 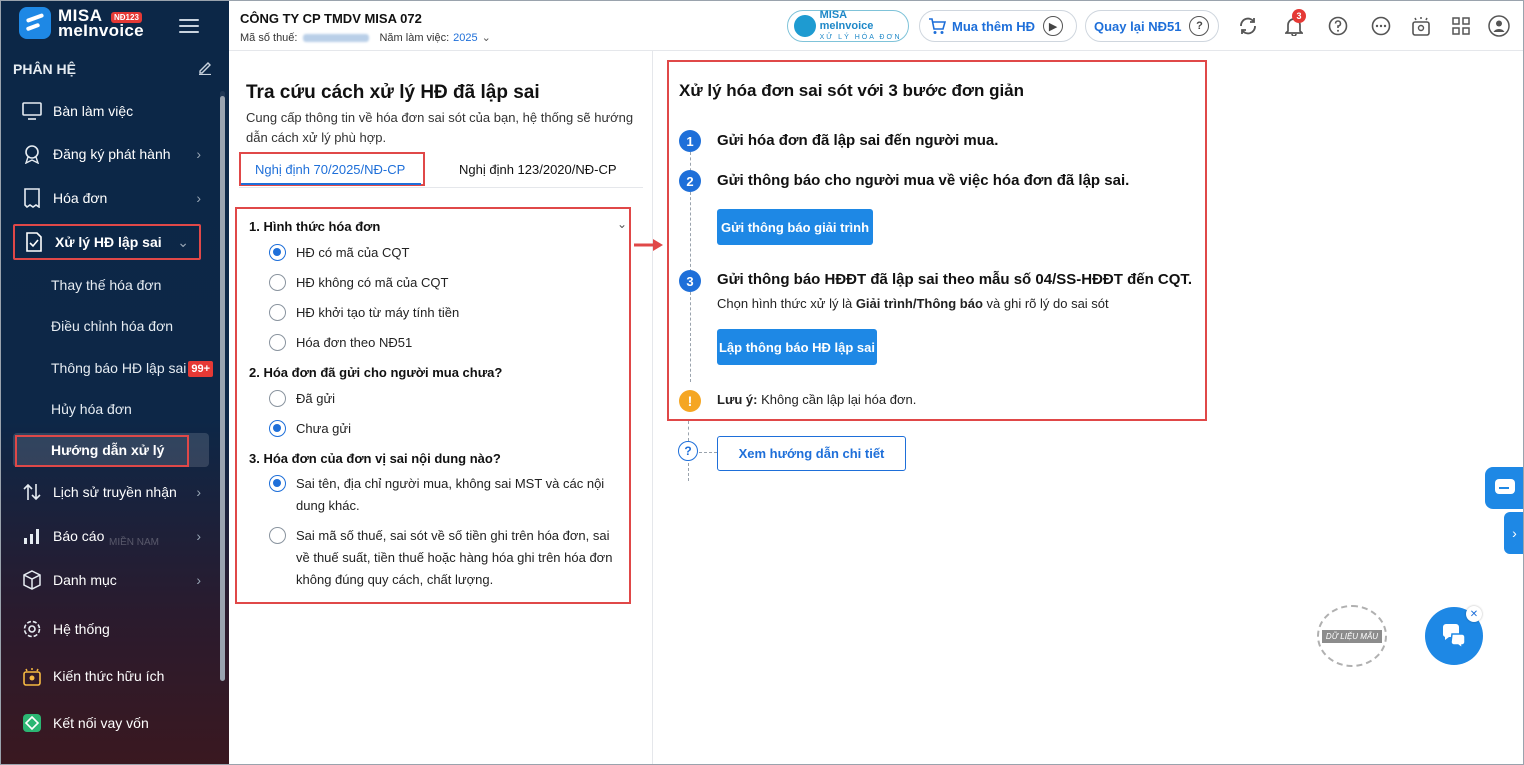 What do you see at coordinates (1045, 303) in the screenshot?
I see `step-subtext-suffix: và ghi rõ lý do sai sót` at bounding box center [1045, 303].